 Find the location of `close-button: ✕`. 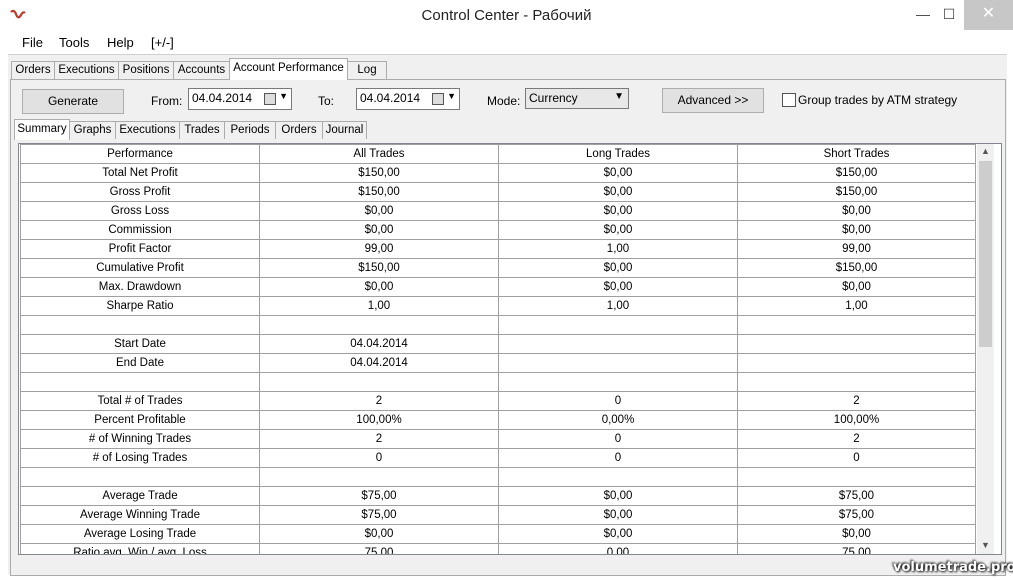

close-button: ✕ is located at coordinates (988, 15).